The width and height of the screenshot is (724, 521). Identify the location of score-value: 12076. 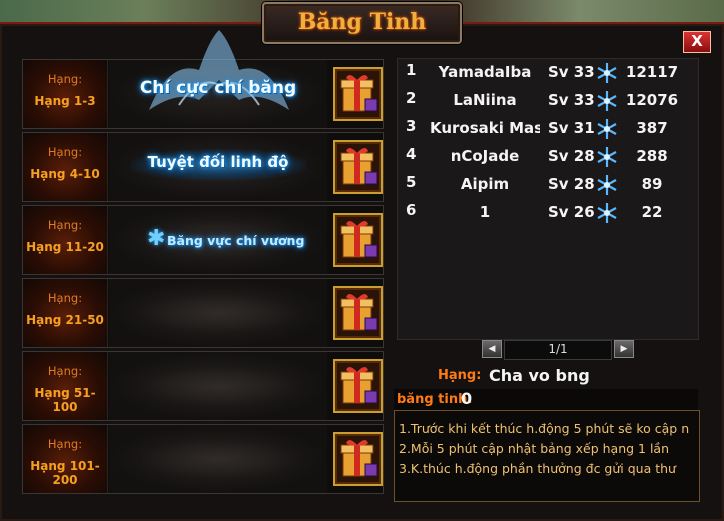
(652, 100).